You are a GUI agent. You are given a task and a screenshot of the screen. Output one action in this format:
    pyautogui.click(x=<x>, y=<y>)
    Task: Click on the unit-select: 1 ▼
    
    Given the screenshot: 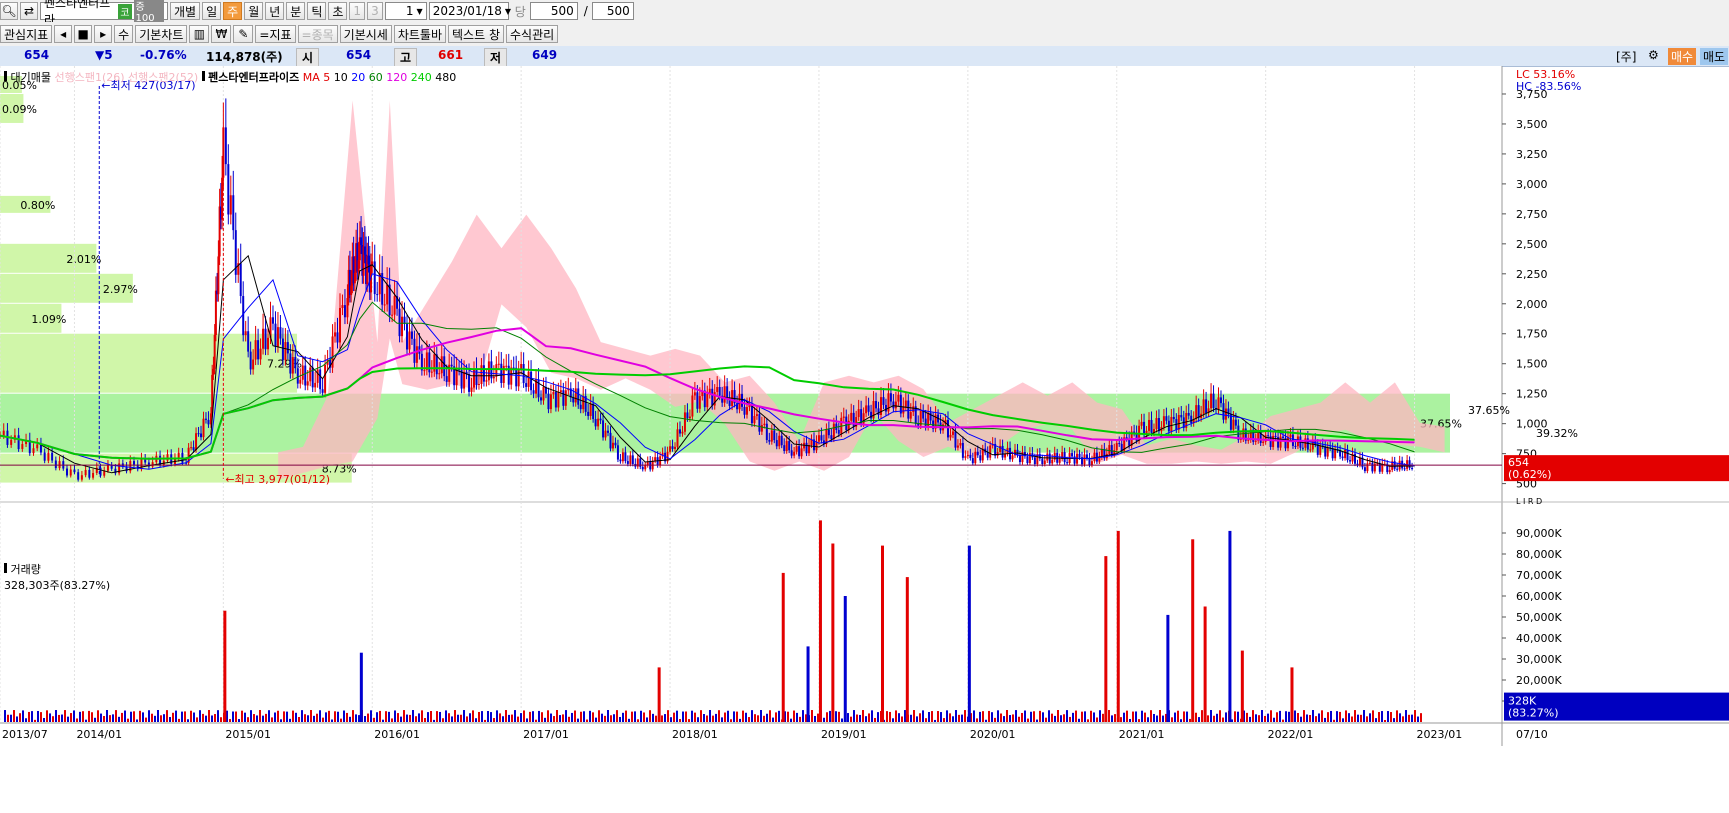 What is the action you would take?
    pyautogui.click(x=405, y=11)
    